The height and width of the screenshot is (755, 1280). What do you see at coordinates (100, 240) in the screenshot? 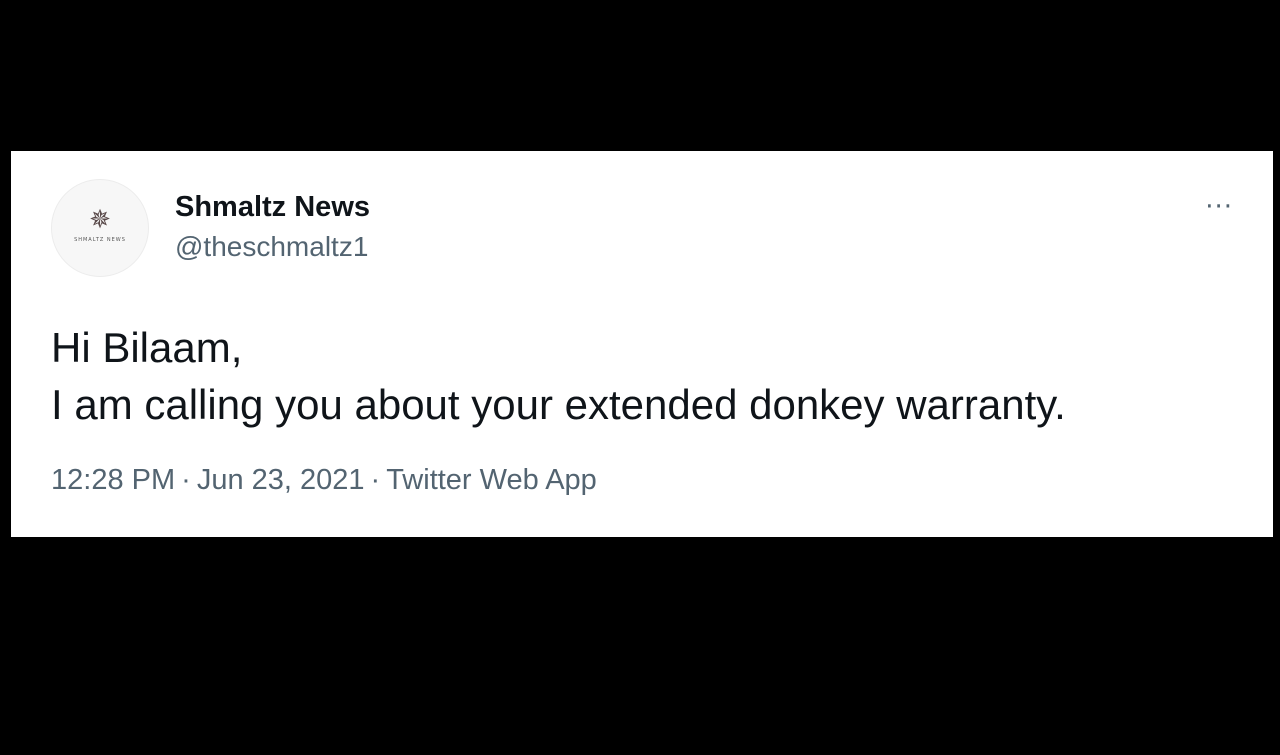
I see `avatar-caption: SHMALTZ NEWS` at bounding box center [100, 240].